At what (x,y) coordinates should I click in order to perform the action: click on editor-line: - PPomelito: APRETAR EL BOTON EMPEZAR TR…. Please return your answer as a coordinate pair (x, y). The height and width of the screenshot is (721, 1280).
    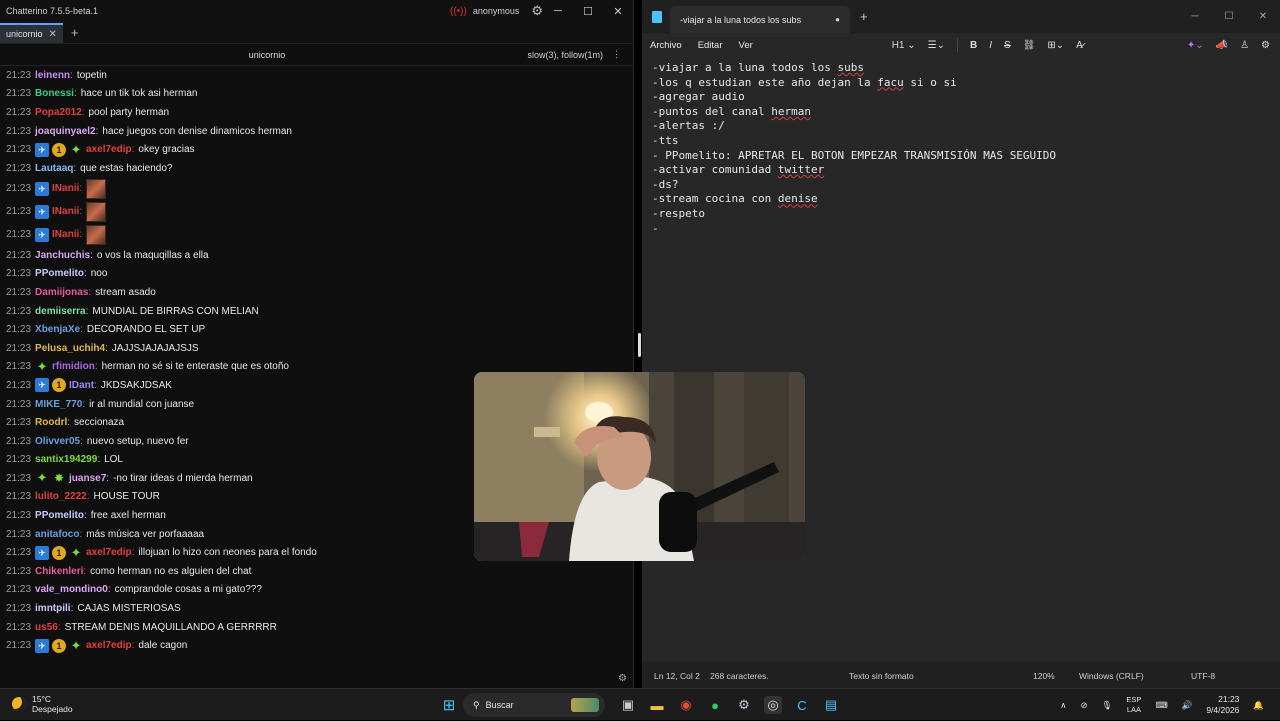
    Looking at the image, I should click on (966, 156).